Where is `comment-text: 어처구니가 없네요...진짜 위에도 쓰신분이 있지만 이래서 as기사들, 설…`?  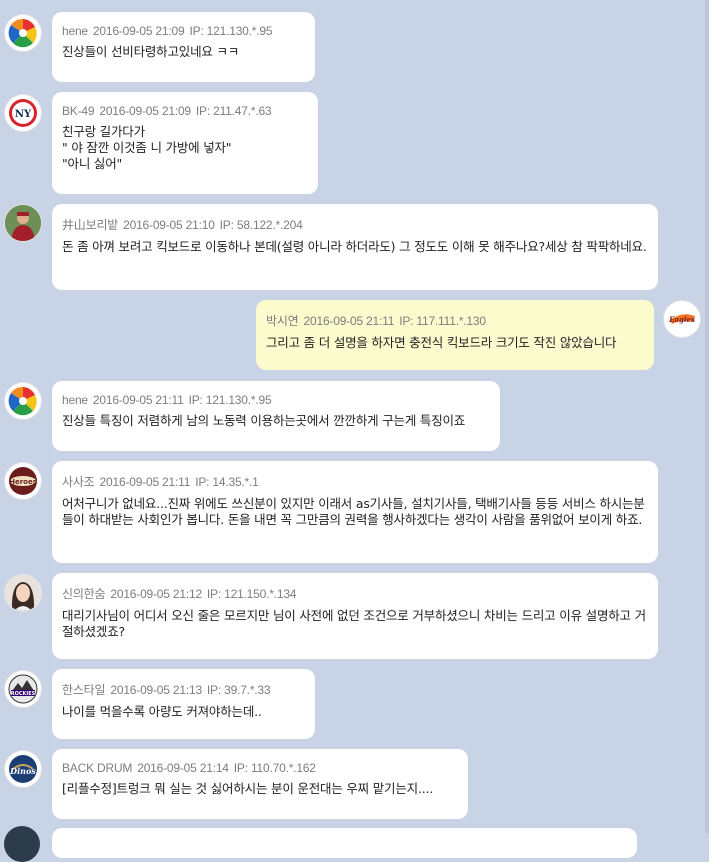
comment-text: 어처구니가 없네요...진짜 위에도 쓰신분이 있지만 이래서 as기사들, 설… is located at coordinates (353, 511).